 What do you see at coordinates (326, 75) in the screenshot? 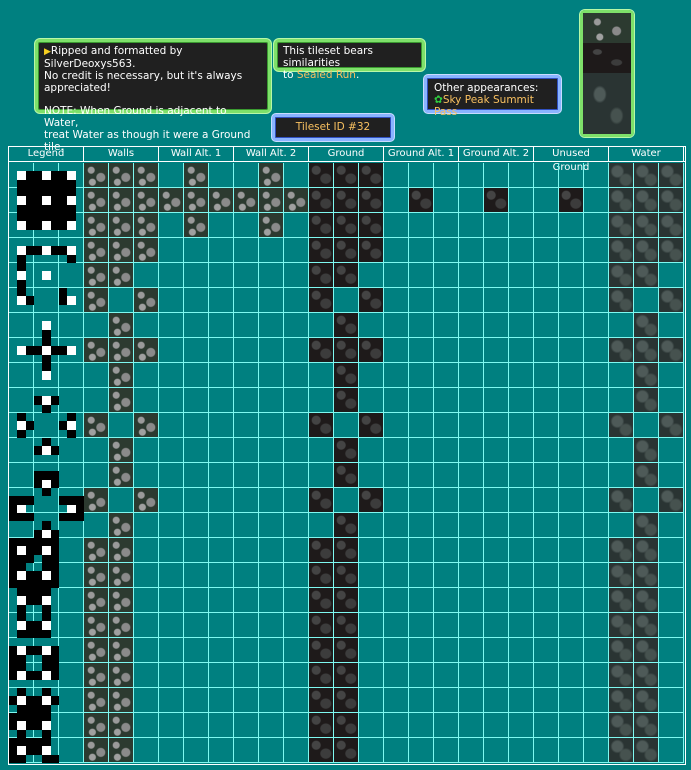
I see `sealed-ruin-link: Sealed Run` at bounding box center [326, 75].